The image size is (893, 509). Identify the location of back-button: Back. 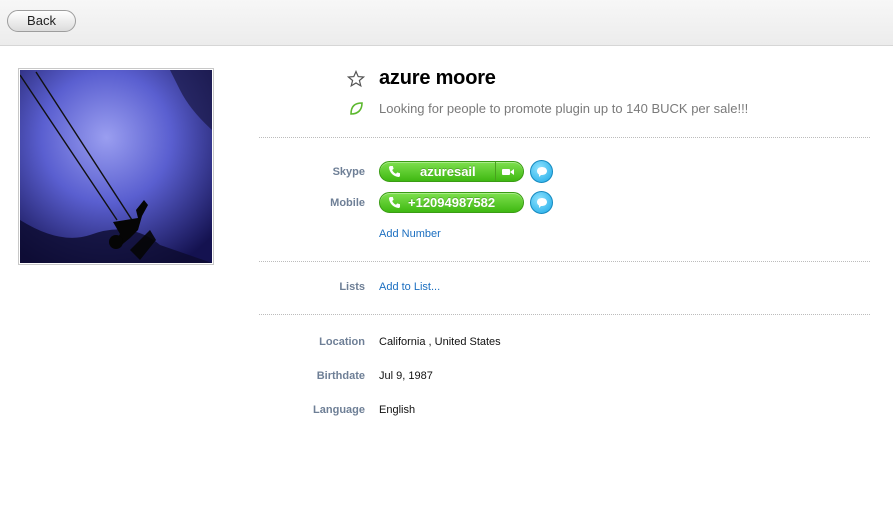
(41, 21).